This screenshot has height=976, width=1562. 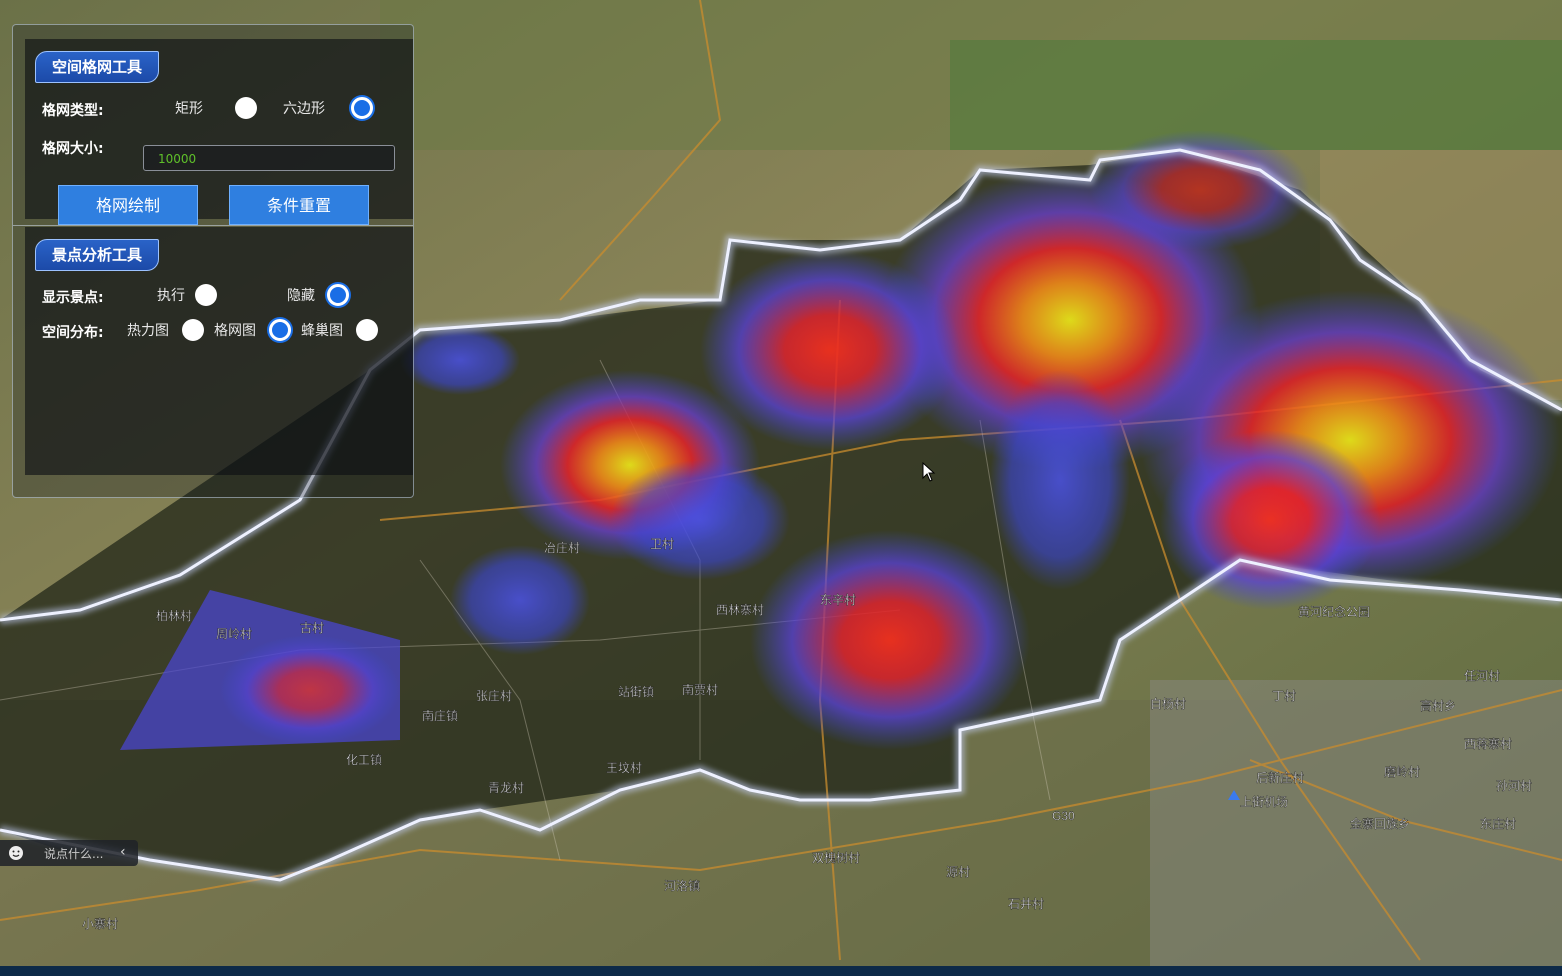 I want to click on map-place-label: G30, so click(x=1063, y=816).